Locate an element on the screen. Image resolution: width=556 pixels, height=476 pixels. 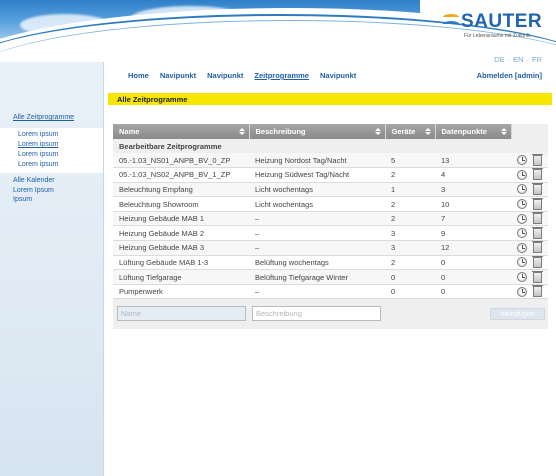
cell-datenpunkte: 3 is located at coordinates (473, 190).